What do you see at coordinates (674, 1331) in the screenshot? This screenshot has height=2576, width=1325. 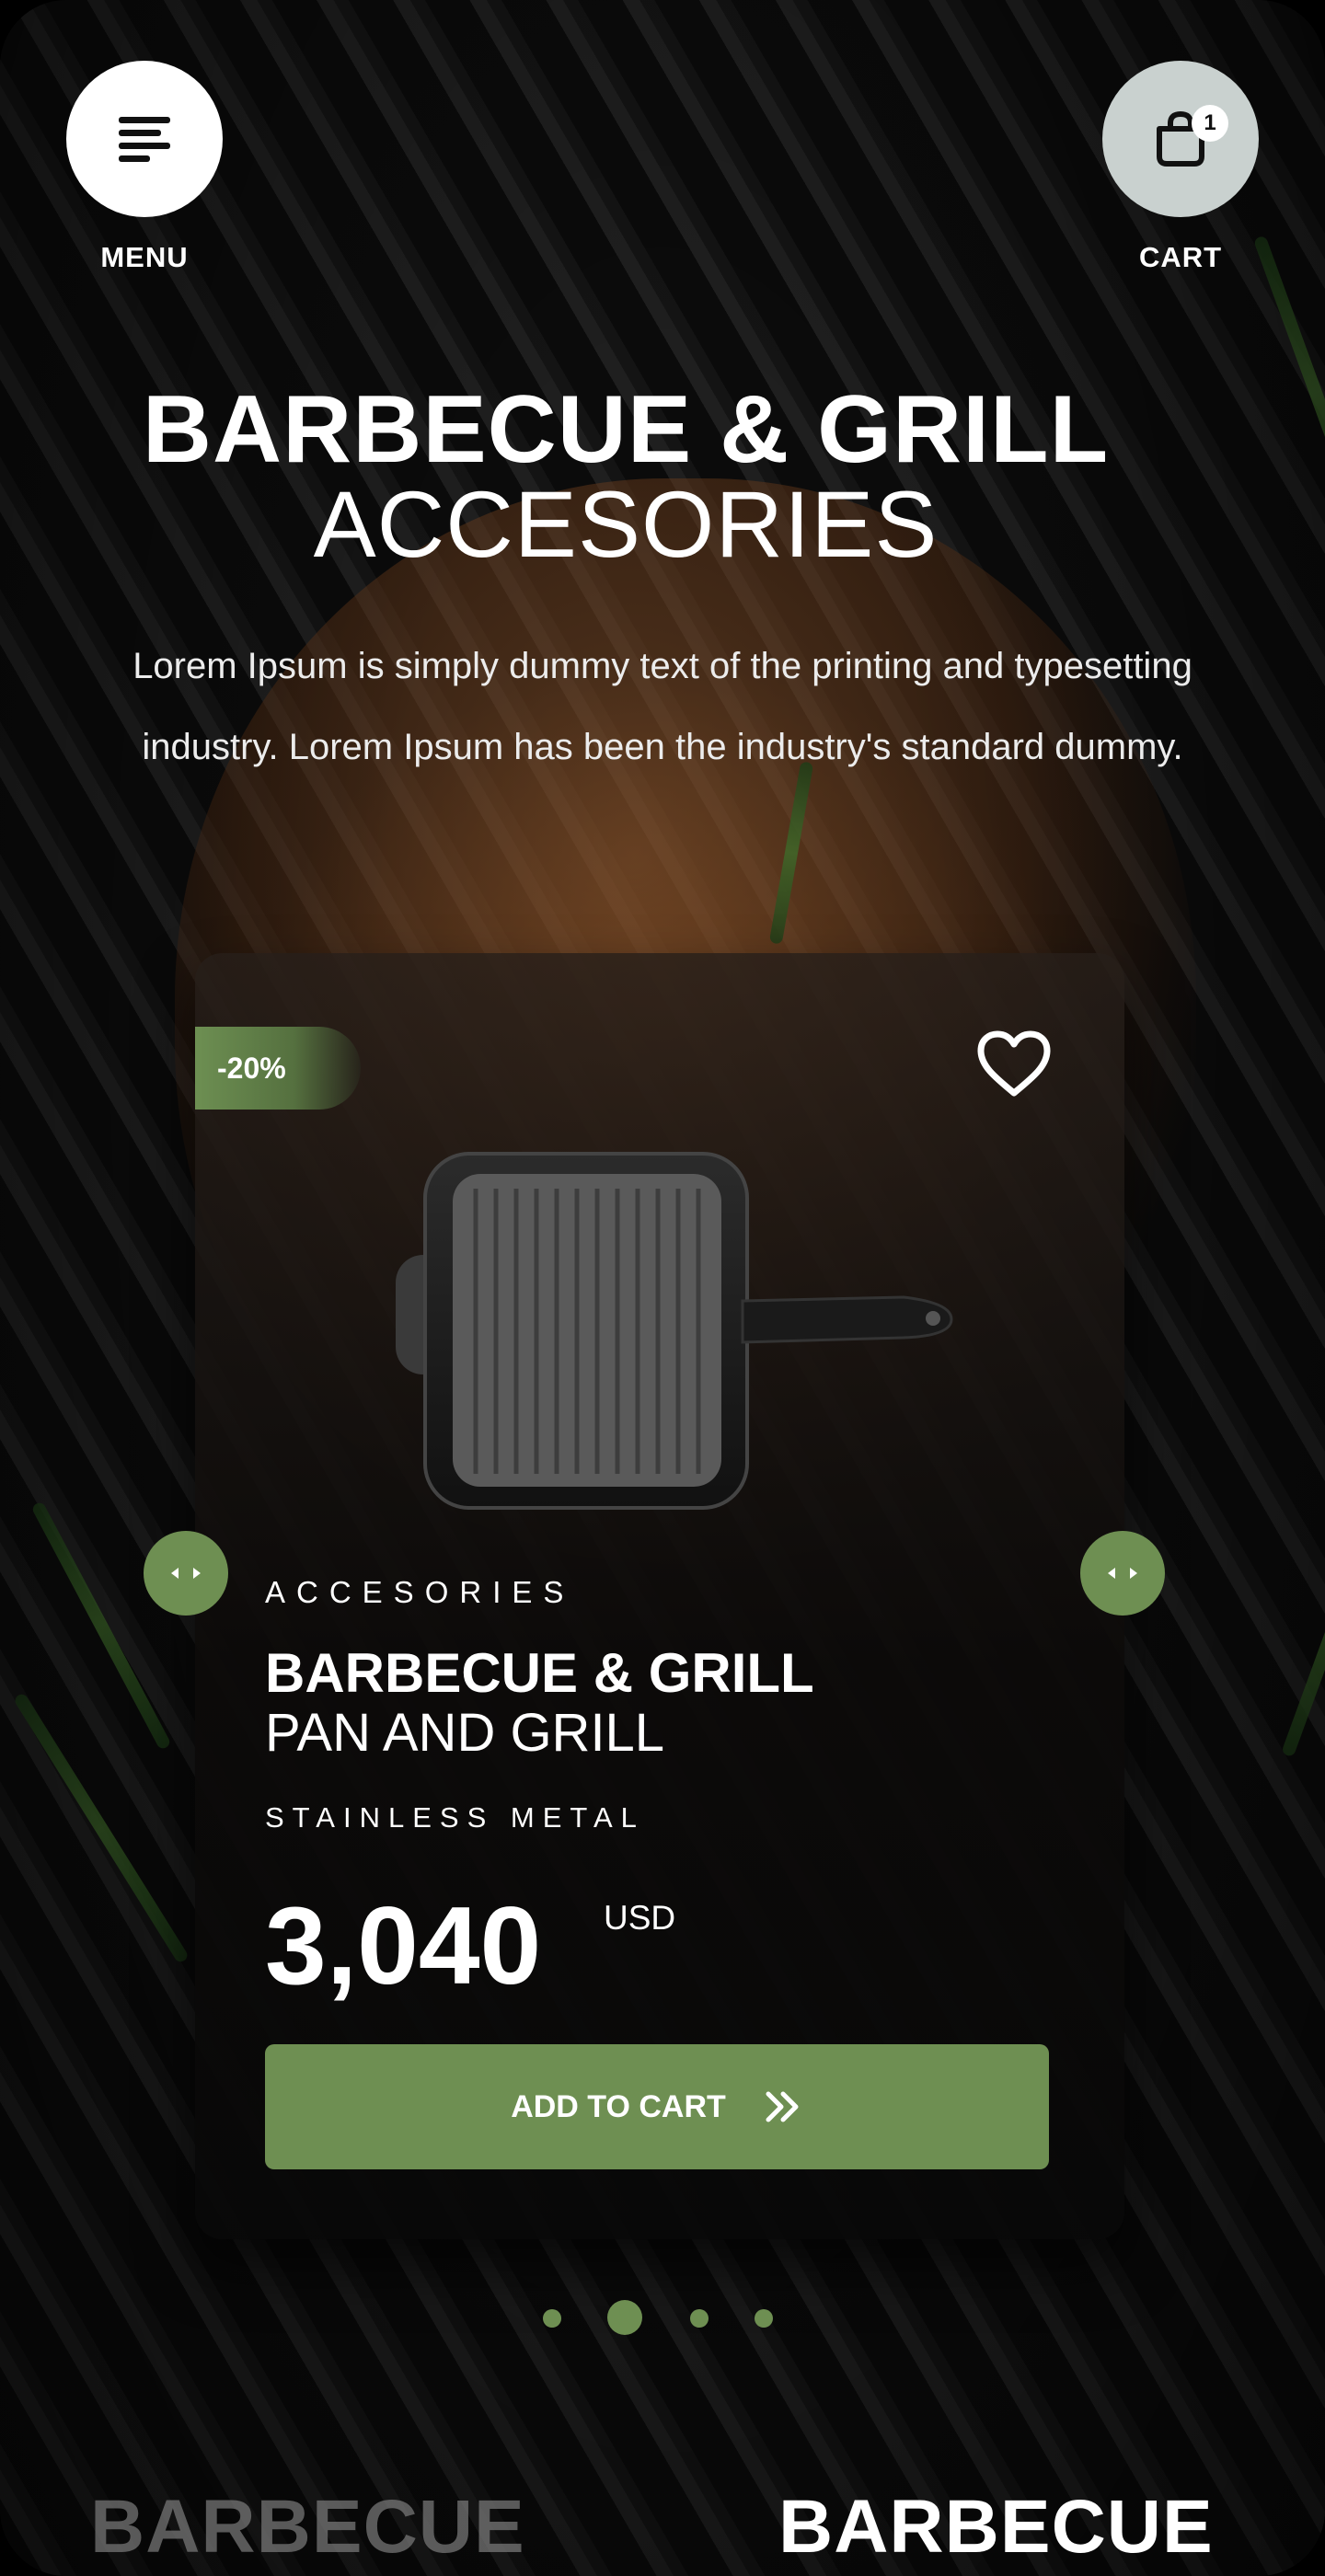 I see `grill-pan-image` at bounding box center [674, 1331].